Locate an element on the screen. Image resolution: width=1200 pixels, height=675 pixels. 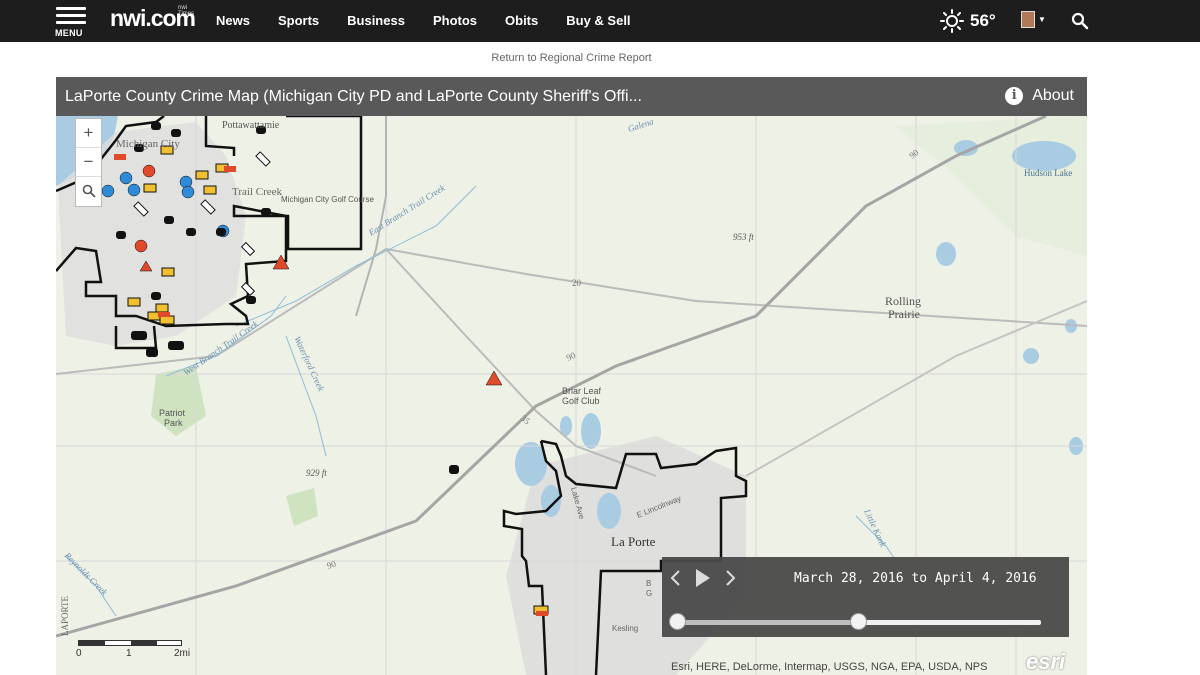
time-slider-start-handle is located at coordinates (677, 621).